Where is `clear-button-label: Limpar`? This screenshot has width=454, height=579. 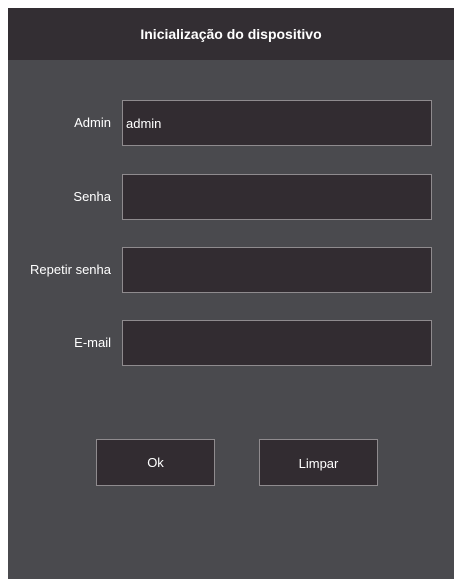 clear-button-label: Limpar is located at coordinates (318, 463).